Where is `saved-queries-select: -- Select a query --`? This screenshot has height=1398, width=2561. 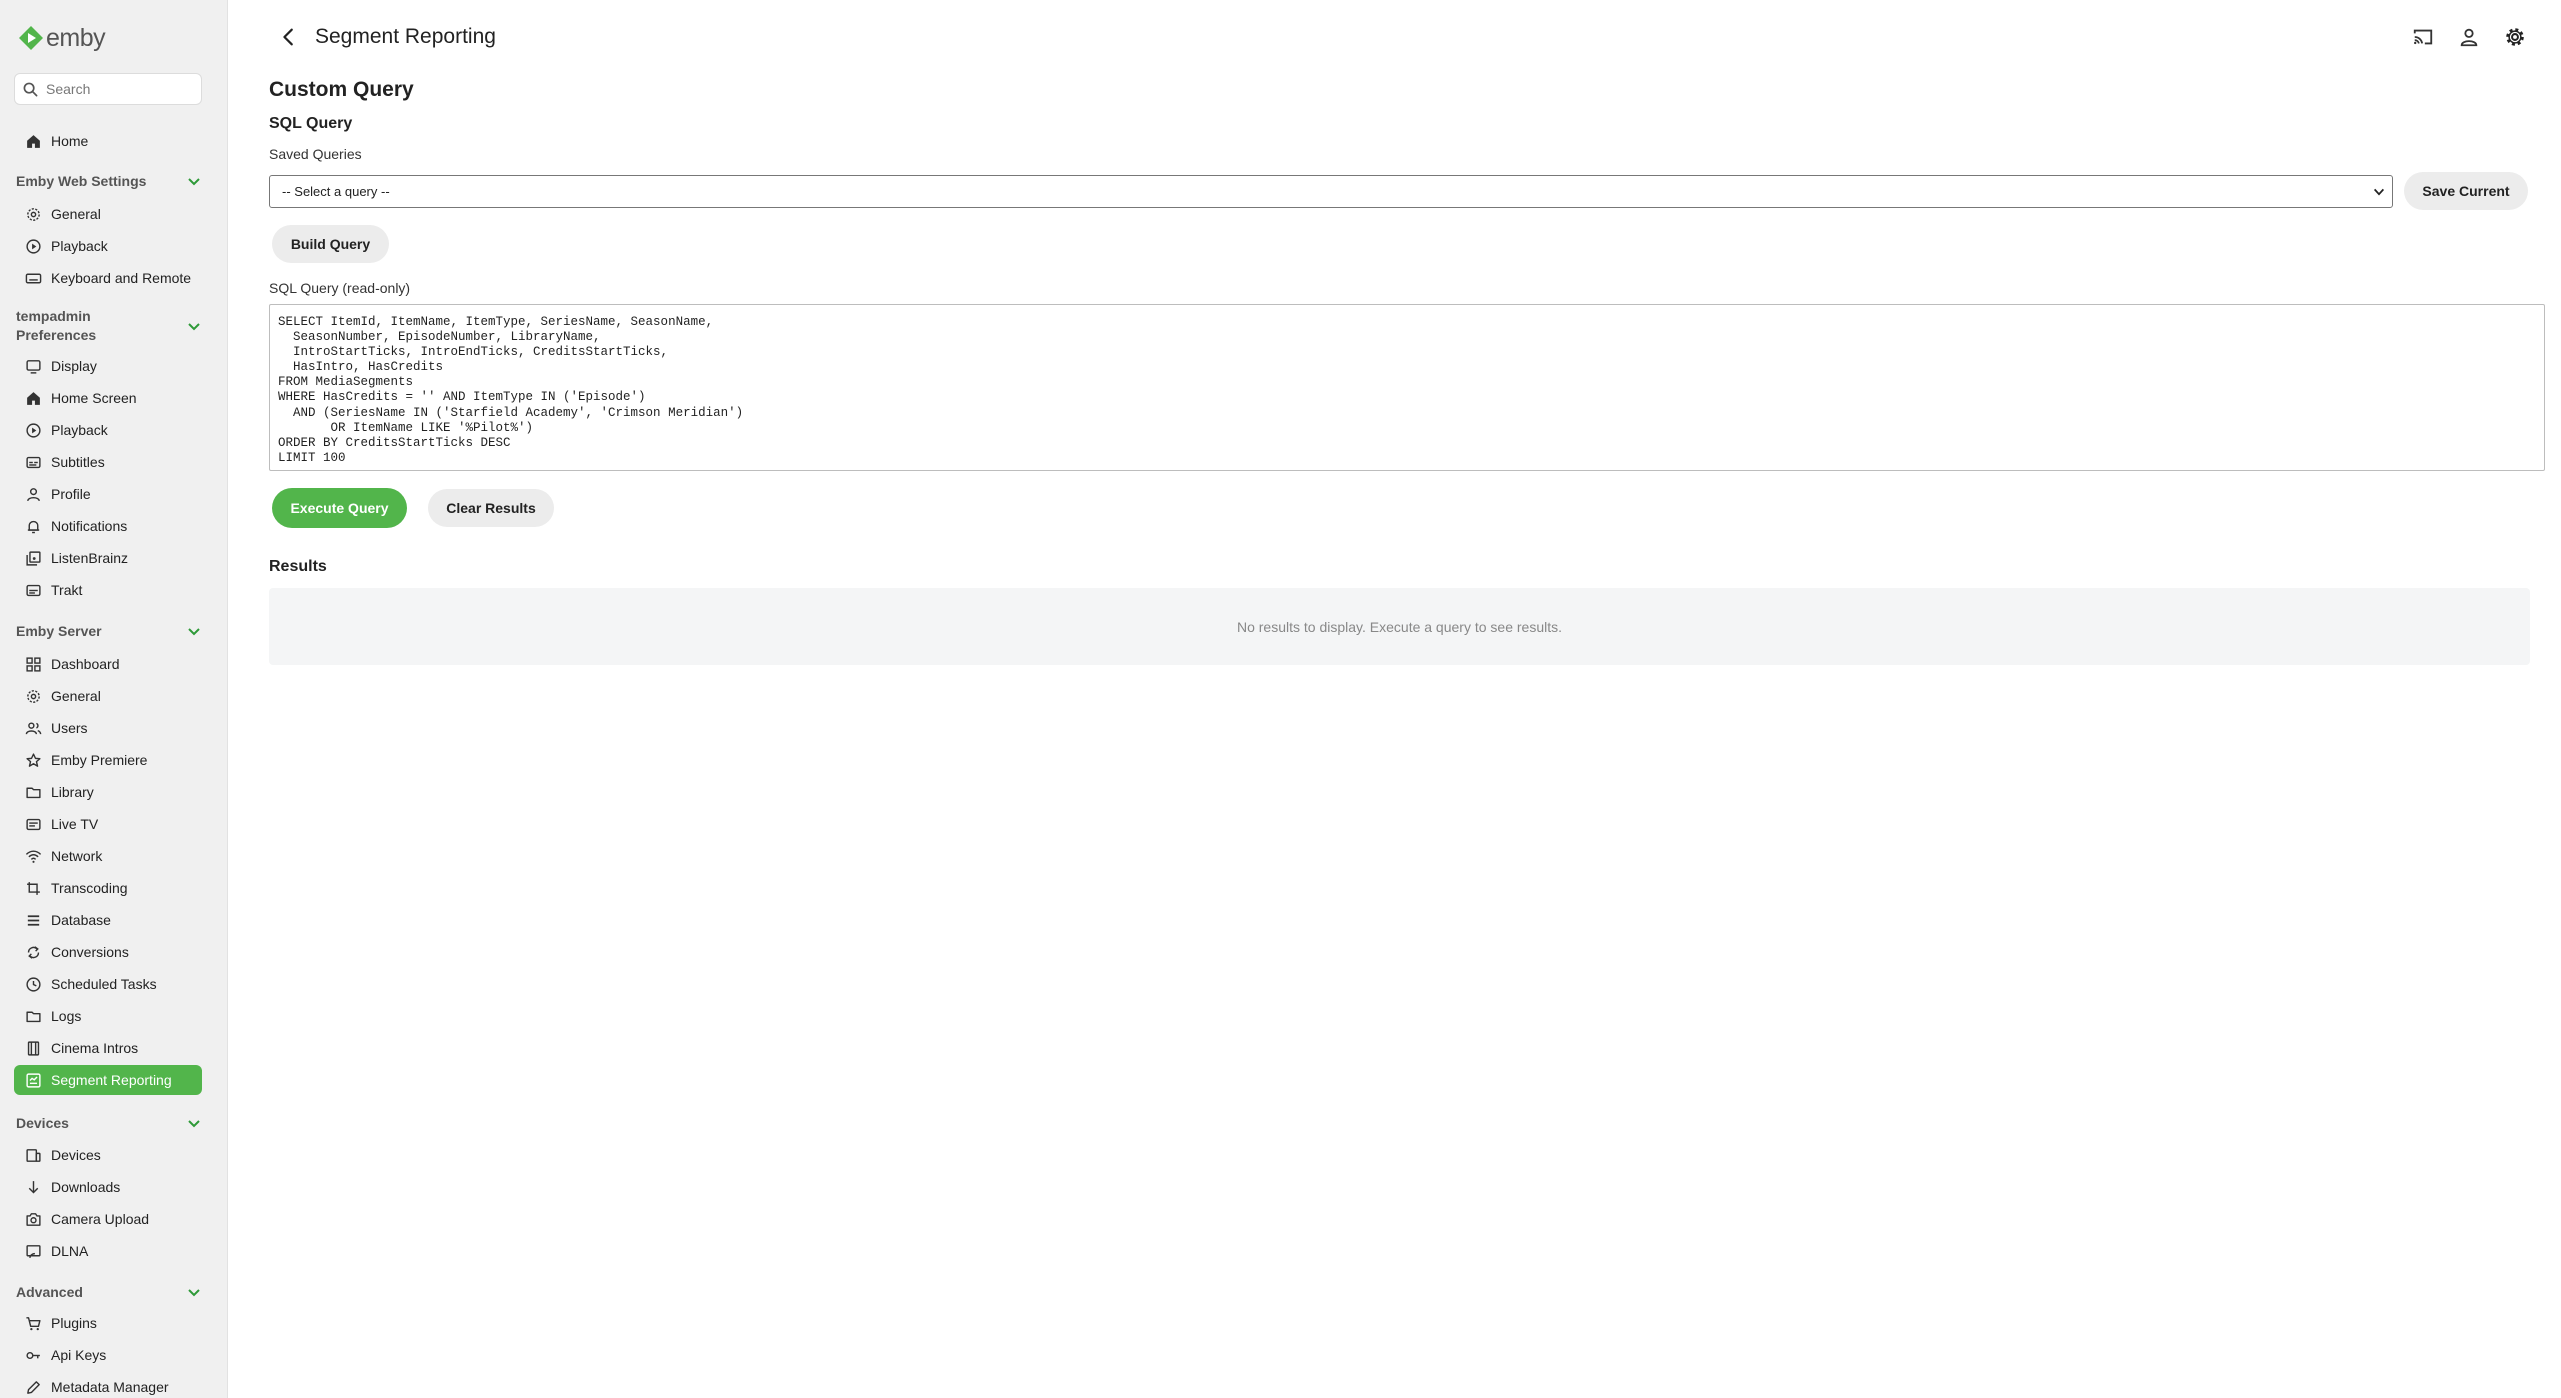 saved-queries-select: -- Select a query -- is located at coordinates (1331, 191).